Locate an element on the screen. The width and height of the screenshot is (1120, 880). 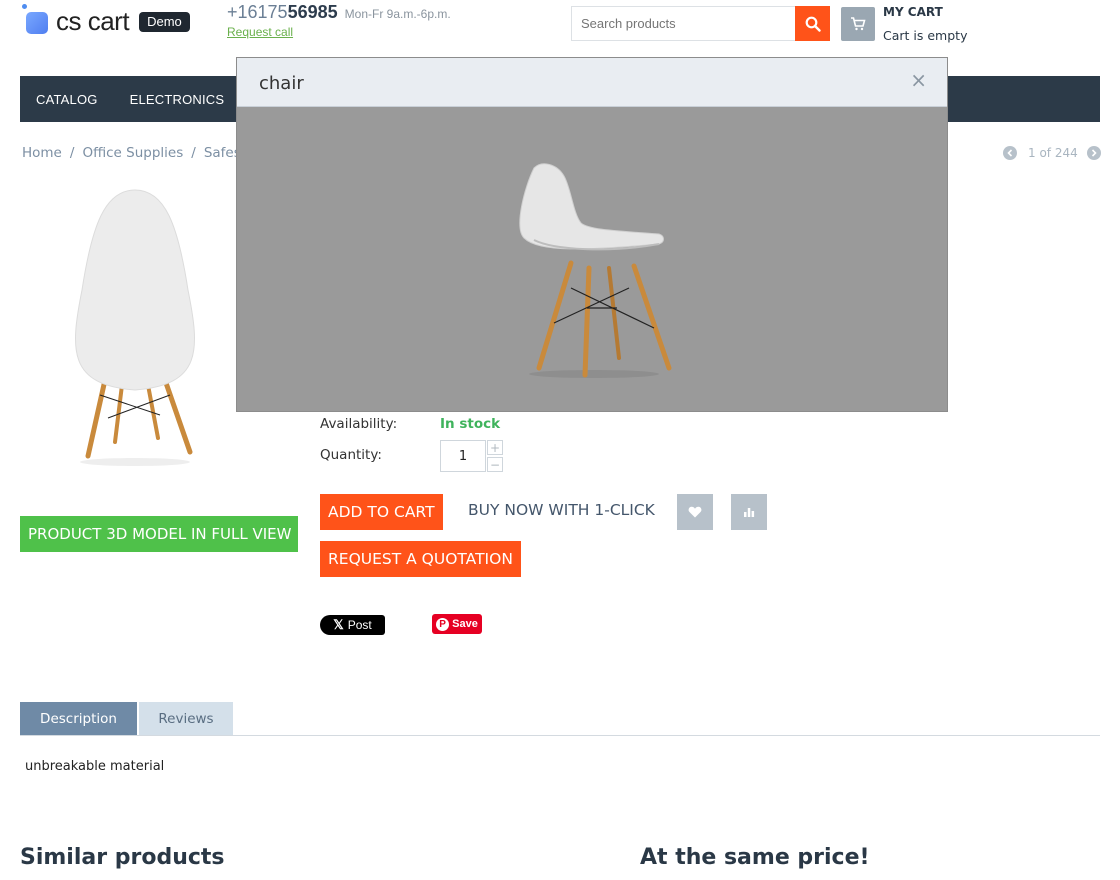
demo-badge: Demo is located at coordinates (164, 22).